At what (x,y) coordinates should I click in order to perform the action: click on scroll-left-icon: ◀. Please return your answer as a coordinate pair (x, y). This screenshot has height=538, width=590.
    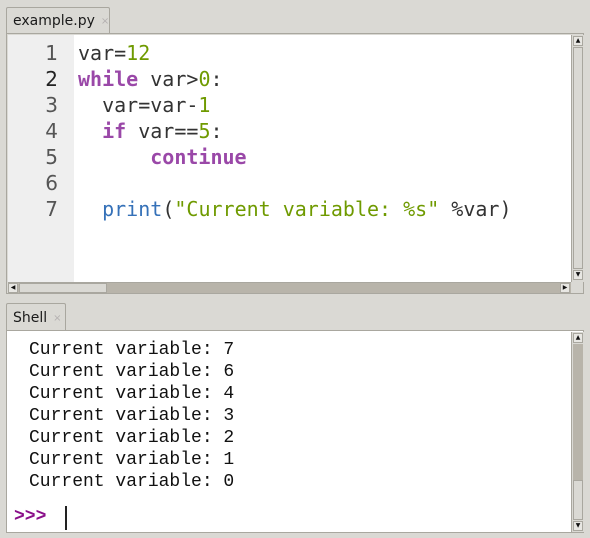
    Looking at the image, I should click on (13, 288).